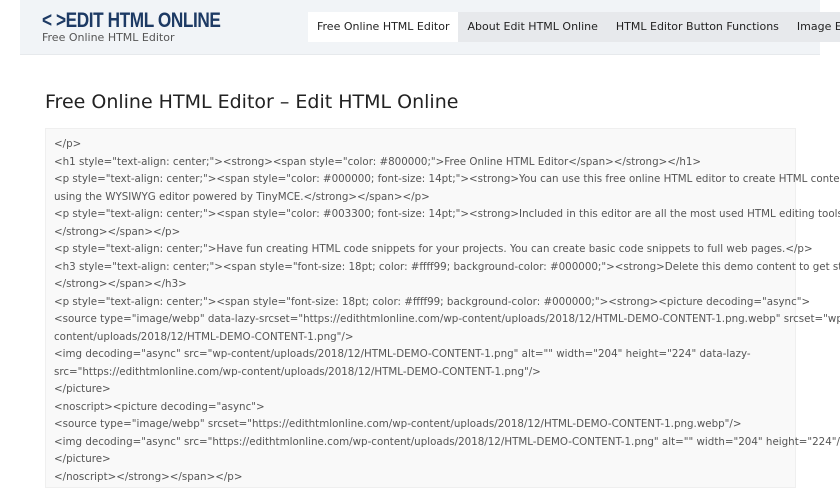 The width and height of the screenshot is (840, 488). I want to click on nav-image-editor: Image Editor, so click(814, 27).